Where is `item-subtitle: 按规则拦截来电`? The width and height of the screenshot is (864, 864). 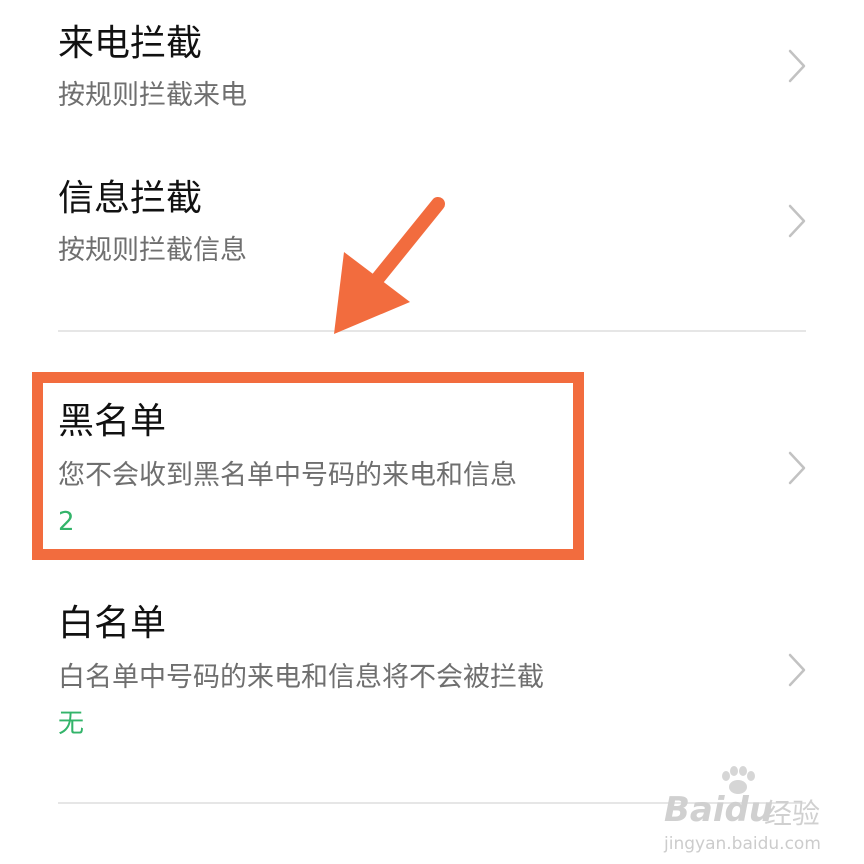 item-subtitle: 按规则拦截来电 is located at coordinates (152, 95).